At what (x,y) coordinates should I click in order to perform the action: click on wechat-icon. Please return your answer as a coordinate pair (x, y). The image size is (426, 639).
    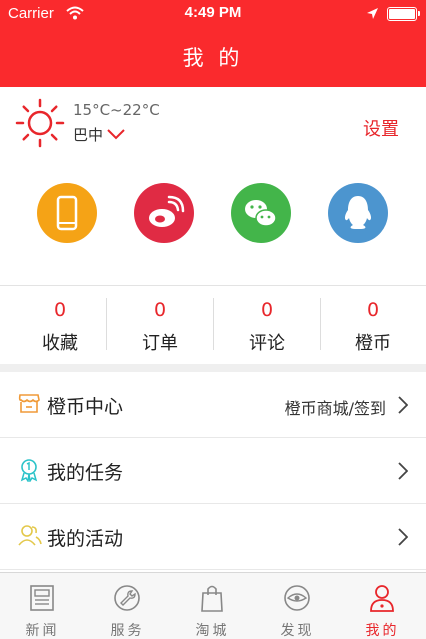
    Looking at the image, I should click on (261, 213).